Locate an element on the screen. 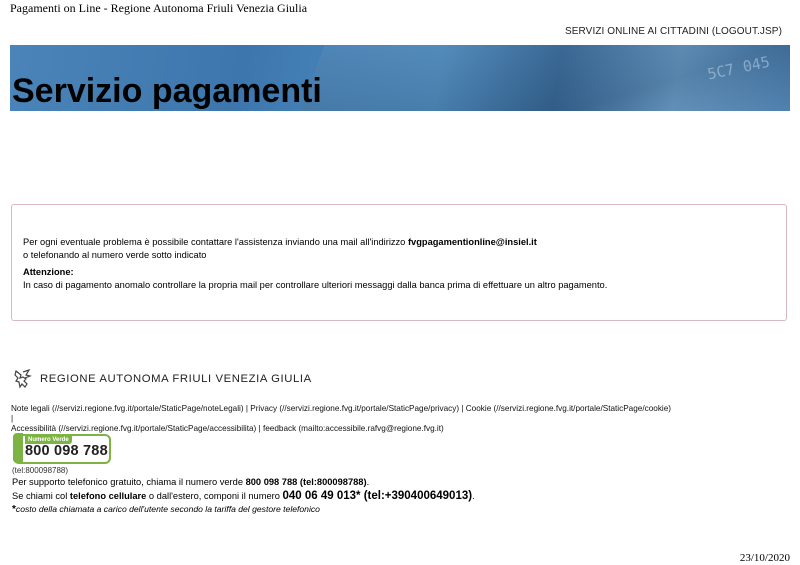 The width and height of the screenshot is (800, 565). page-date: 23/10/2020 is located at coordinates (764, 558).